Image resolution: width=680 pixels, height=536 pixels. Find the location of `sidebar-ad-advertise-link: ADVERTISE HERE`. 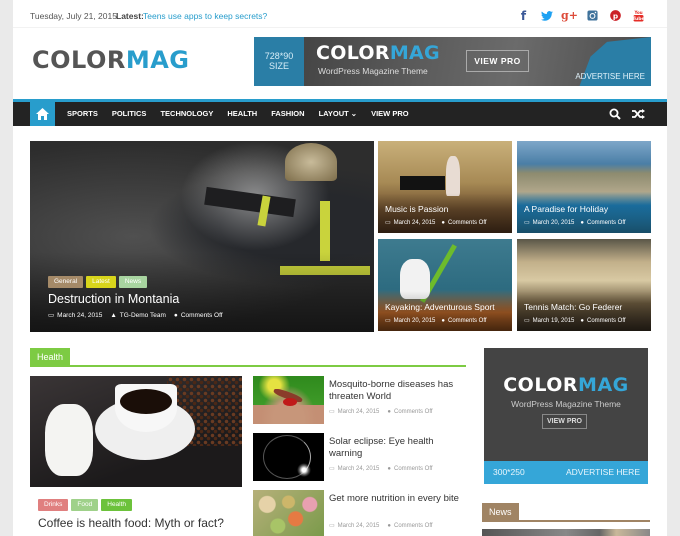

sidebar-ad-advertise-link: ADVERTISE HERE is located at coordinates (603, 472).